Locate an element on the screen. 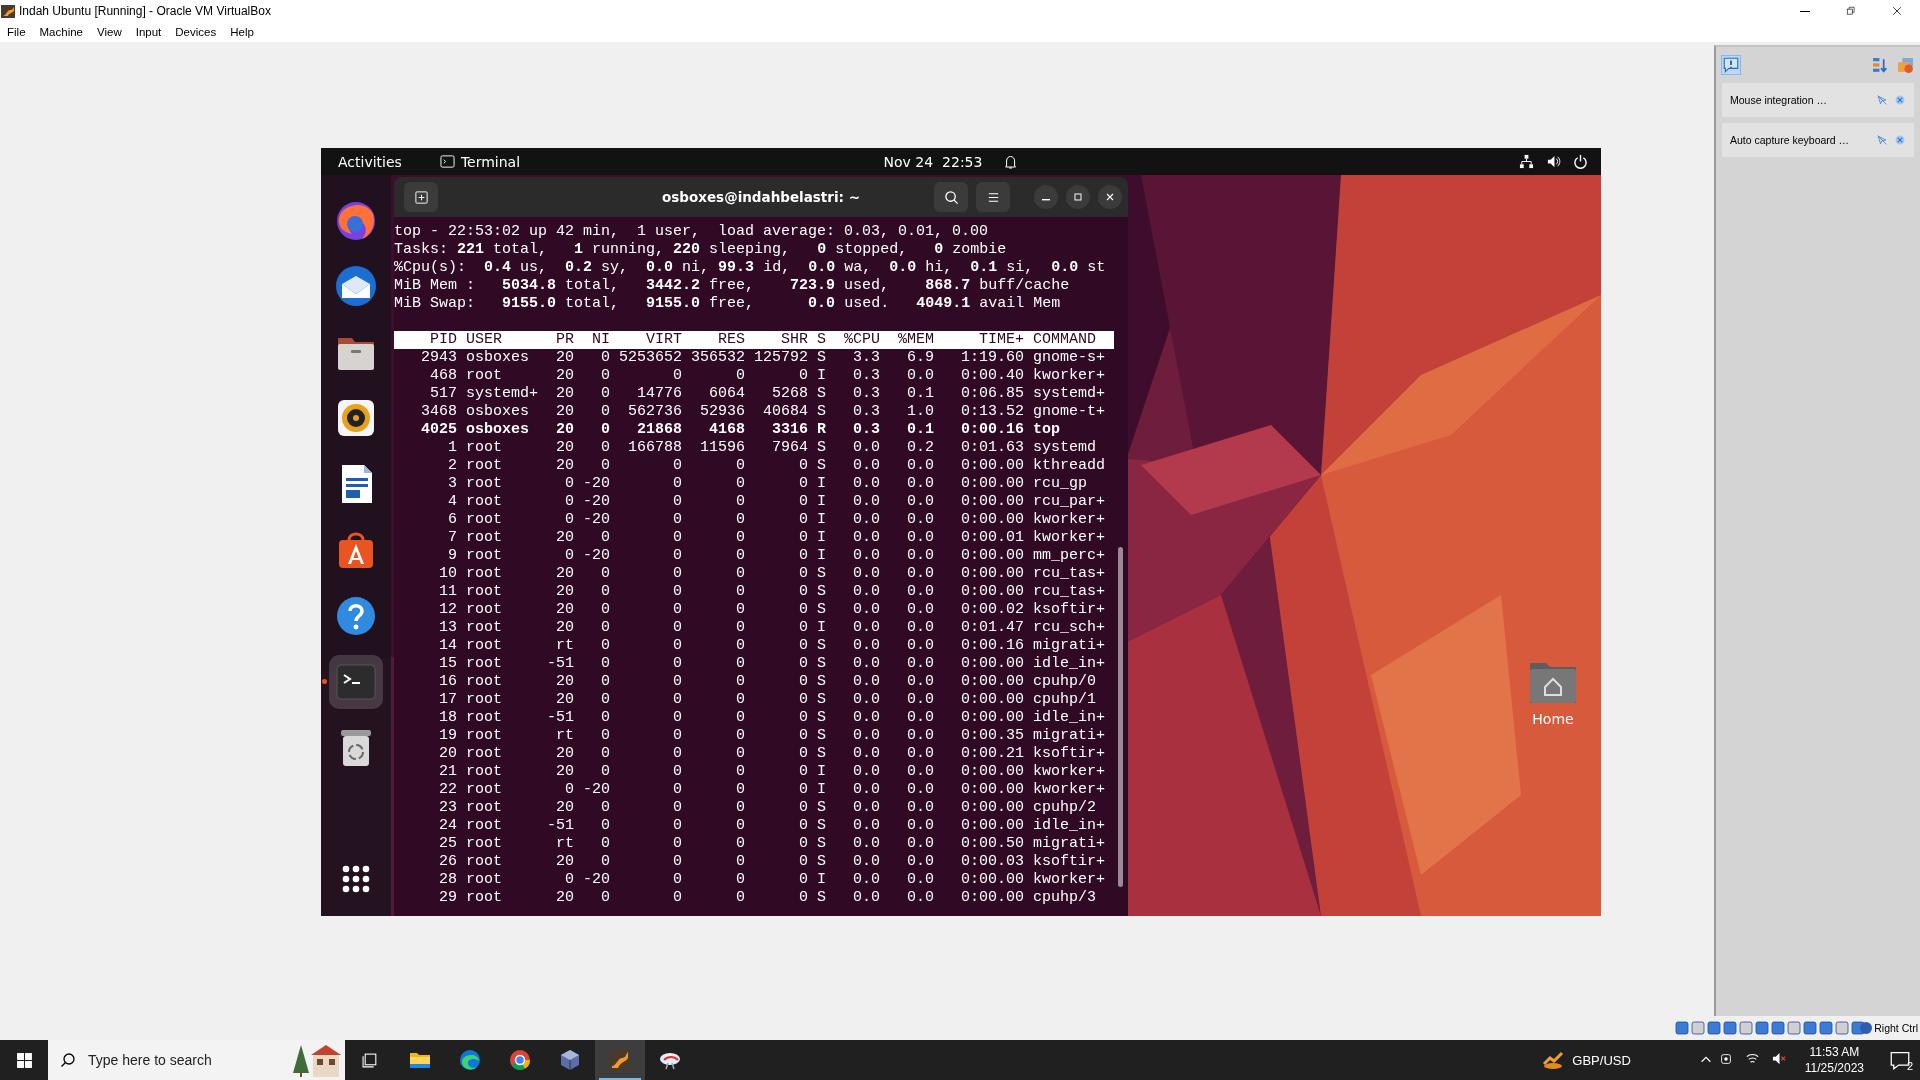 This screenshot has width=1920, height=1080. table-cell-text: 4025 is located at coordinates (438, 430).